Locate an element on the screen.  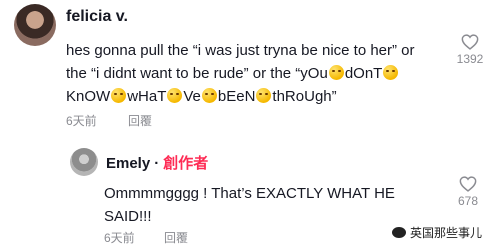
like-button: 678 is located at coordinates (468, 192).